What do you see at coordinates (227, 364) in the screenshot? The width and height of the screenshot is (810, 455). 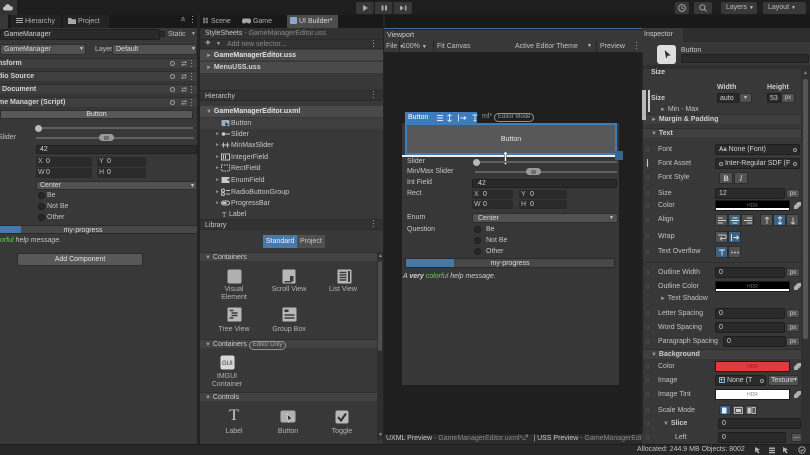 I see `svg-text: GUI` at bounding box center [227, 364].